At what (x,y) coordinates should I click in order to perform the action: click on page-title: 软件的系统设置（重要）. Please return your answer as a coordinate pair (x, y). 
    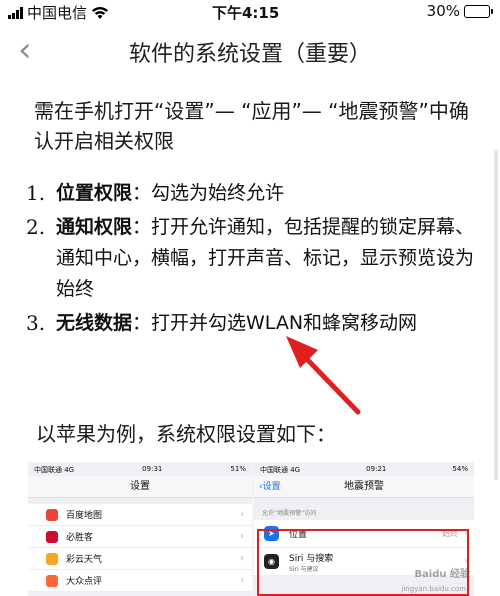
    Looking at the image, I should click on (249, 54).